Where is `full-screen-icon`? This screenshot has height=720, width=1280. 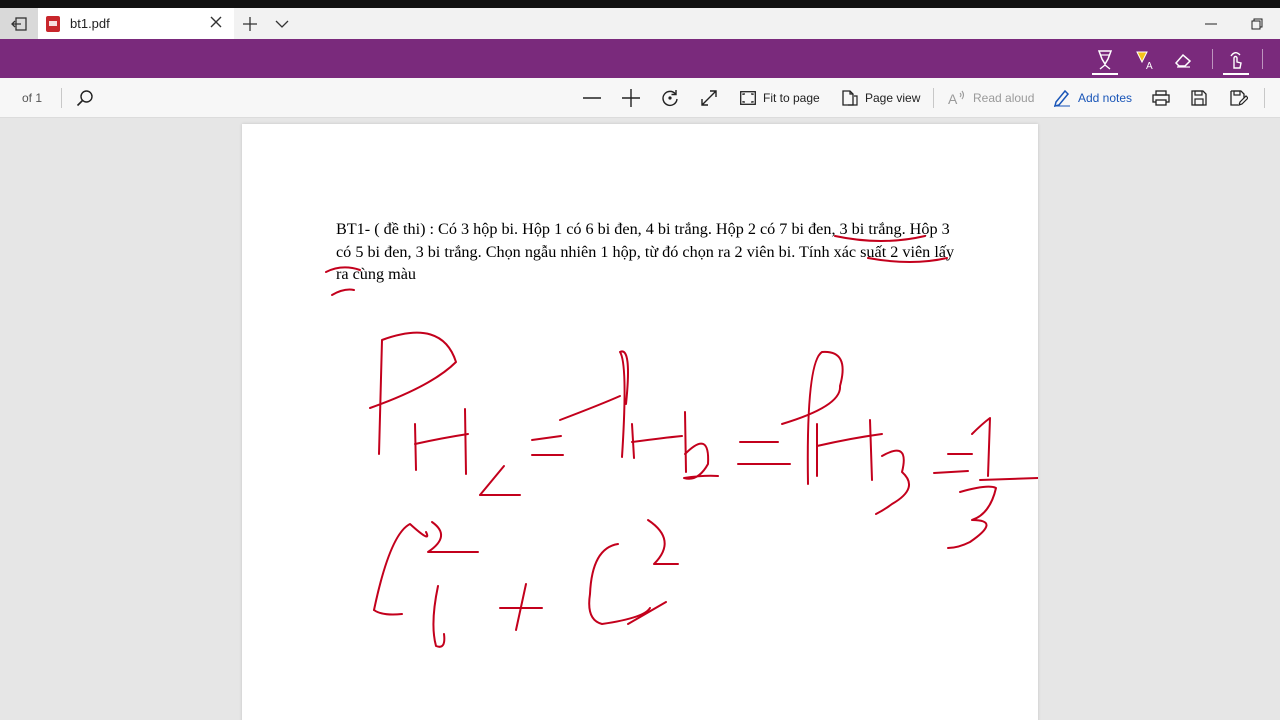 full-screen-icon is located at coordinates (709, 98).